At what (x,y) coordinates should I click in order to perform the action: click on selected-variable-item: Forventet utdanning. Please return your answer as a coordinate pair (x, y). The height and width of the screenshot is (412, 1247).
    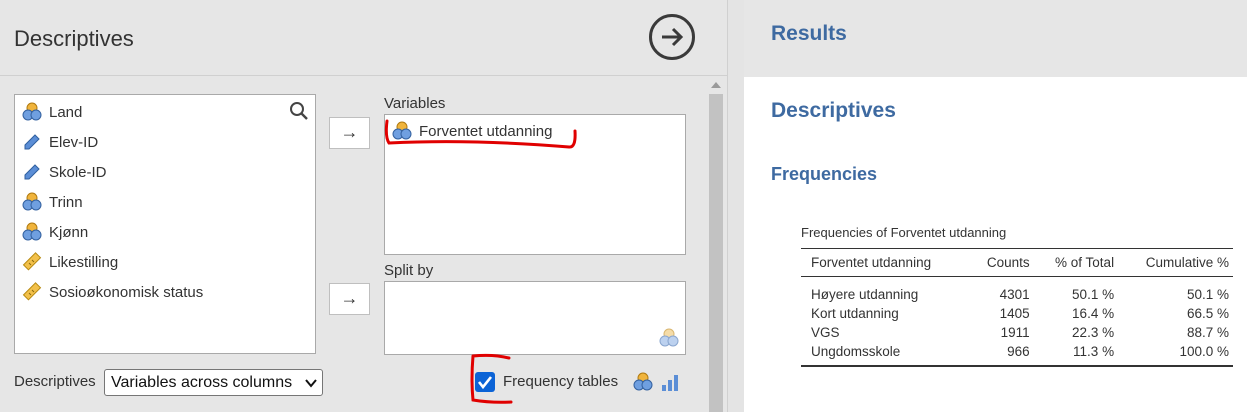
    Looking at the image, I should click on (472, 131).